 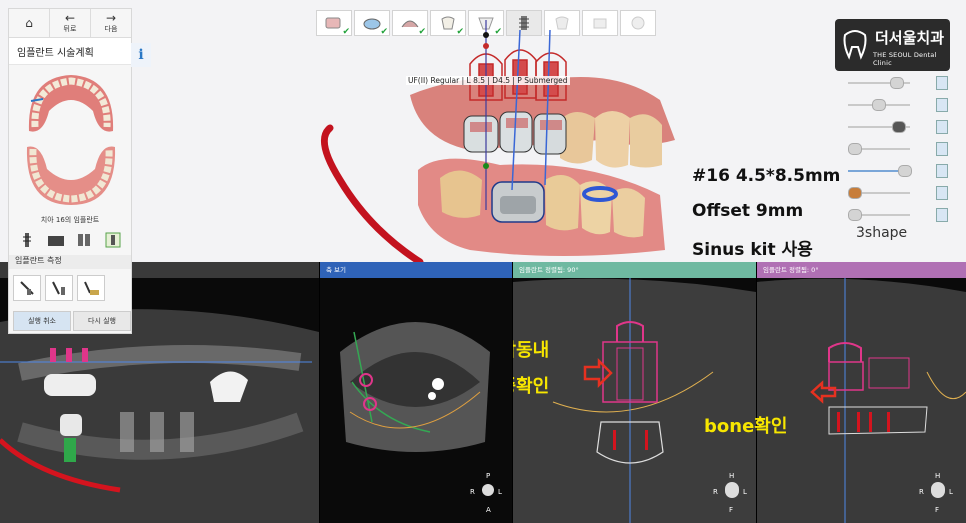 What do you see at coordinates (855, 45) in the screenshot?
I see `tooth-logo-icon` at bounding box center [855, 45].